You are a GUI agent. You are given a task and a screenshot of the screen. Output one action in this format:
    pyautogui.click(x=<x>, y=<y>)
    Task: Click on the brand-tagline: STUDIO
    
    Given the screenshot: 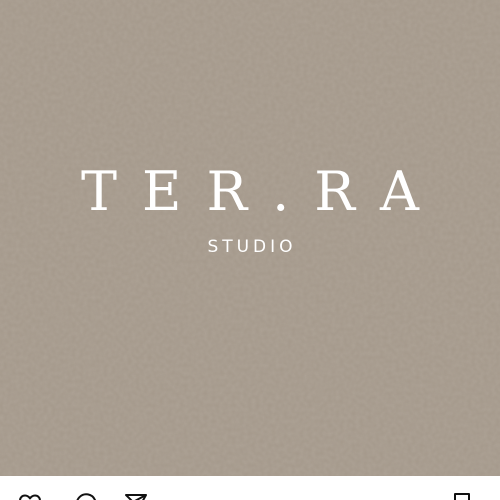 What is the action you would take?
    pyautogui.click(x=252, y=247)
    